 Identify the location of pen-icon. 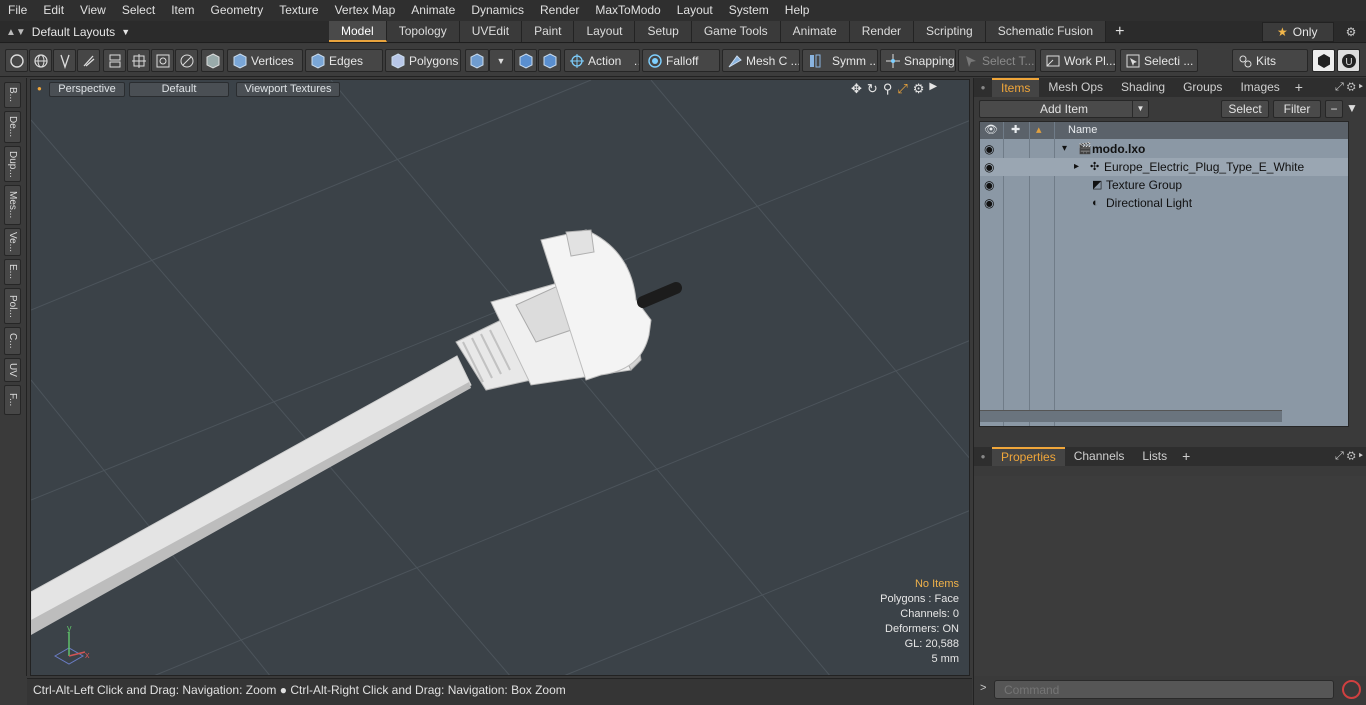
(64, 60).